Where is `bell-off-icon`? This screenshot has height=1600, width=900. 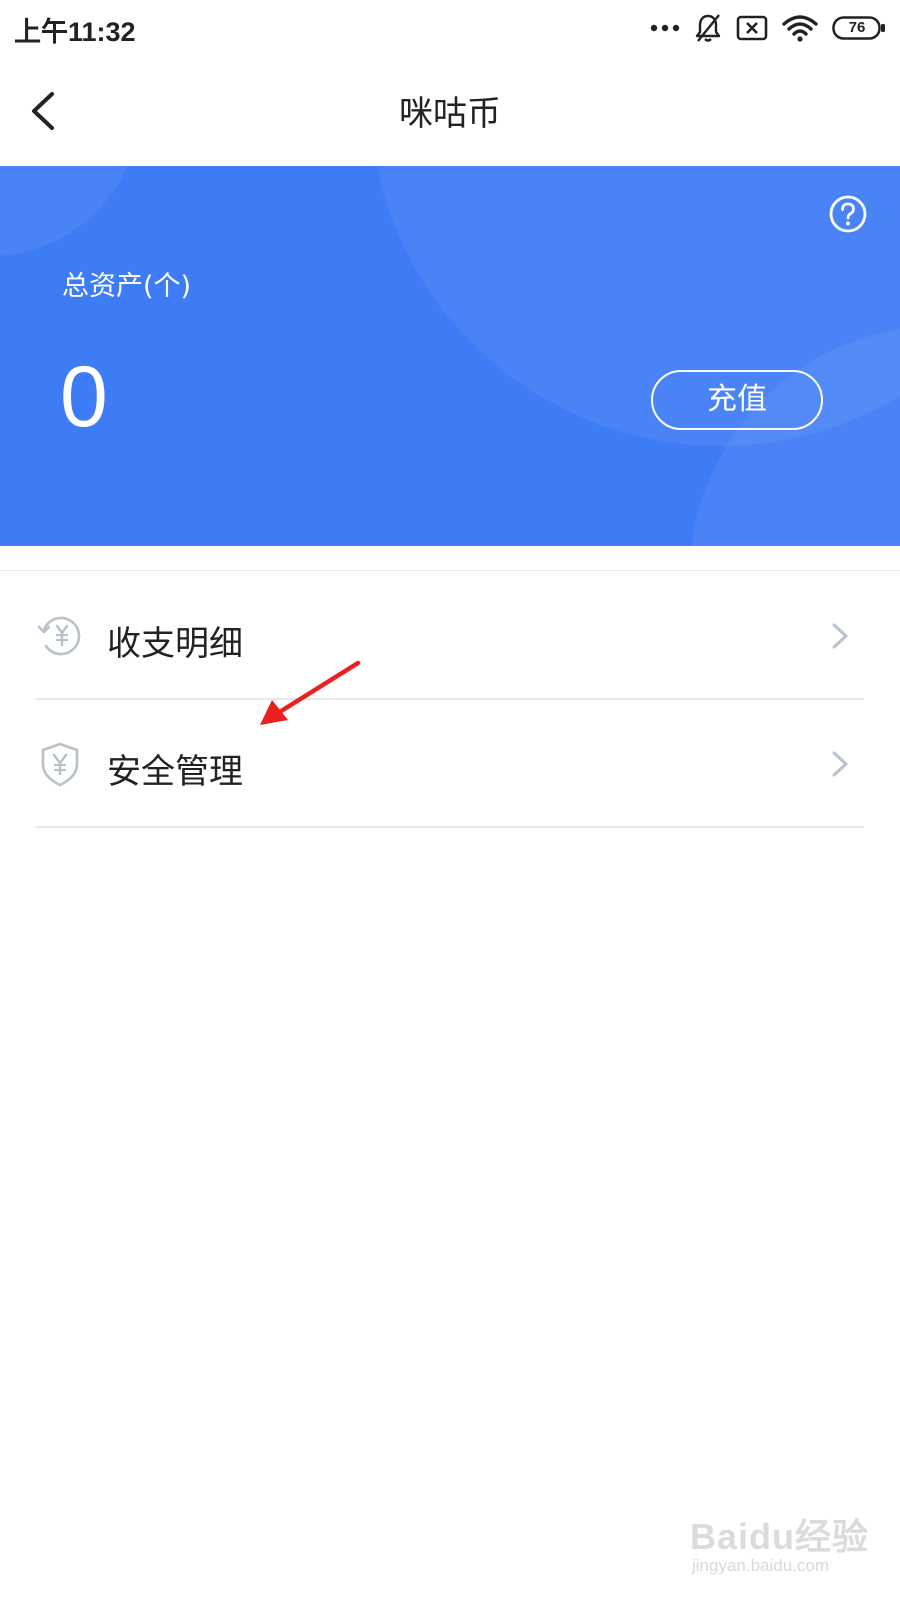 bell-off-icon is located at coordinates (708, 28).